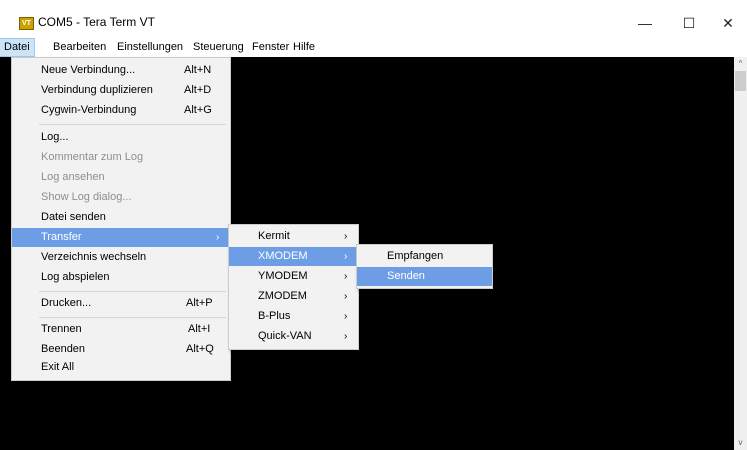  Describe the element at coordinates (73, 217) in the screenshot. I see `menu-item-label: Datei senden` at that location.